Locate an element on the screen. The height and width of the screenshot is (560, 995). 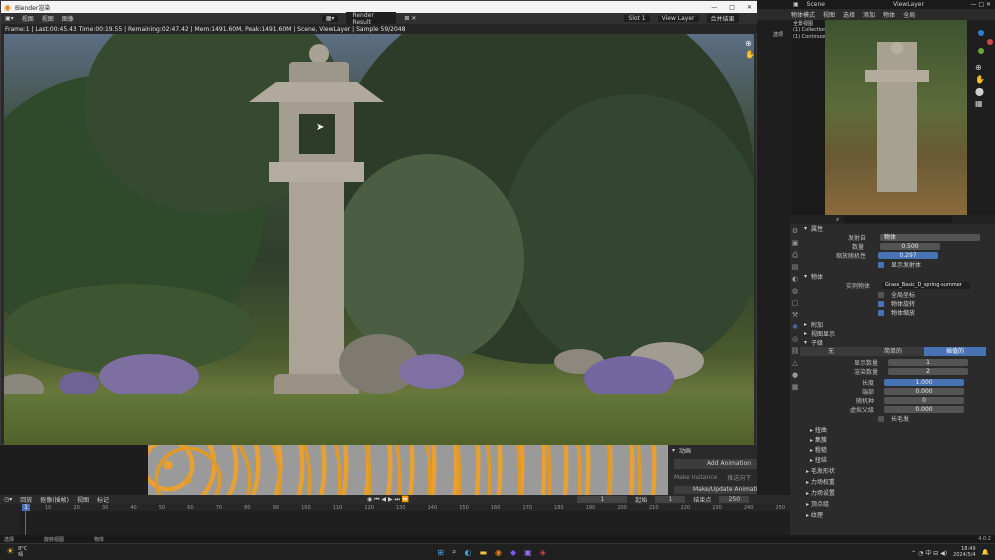
pan-hand-icon: ✋ is located at coordinates (749, 54).